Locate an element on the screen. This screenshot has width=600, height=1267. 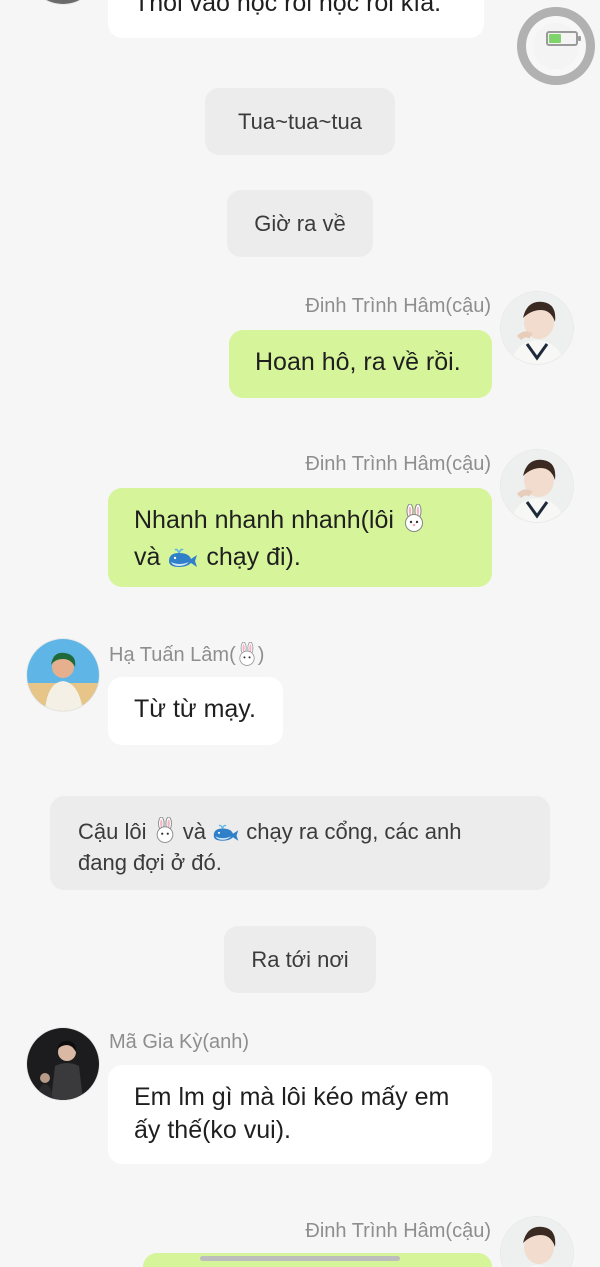
system-message-text: Cậu lôi is located at coordinates (112, 831).